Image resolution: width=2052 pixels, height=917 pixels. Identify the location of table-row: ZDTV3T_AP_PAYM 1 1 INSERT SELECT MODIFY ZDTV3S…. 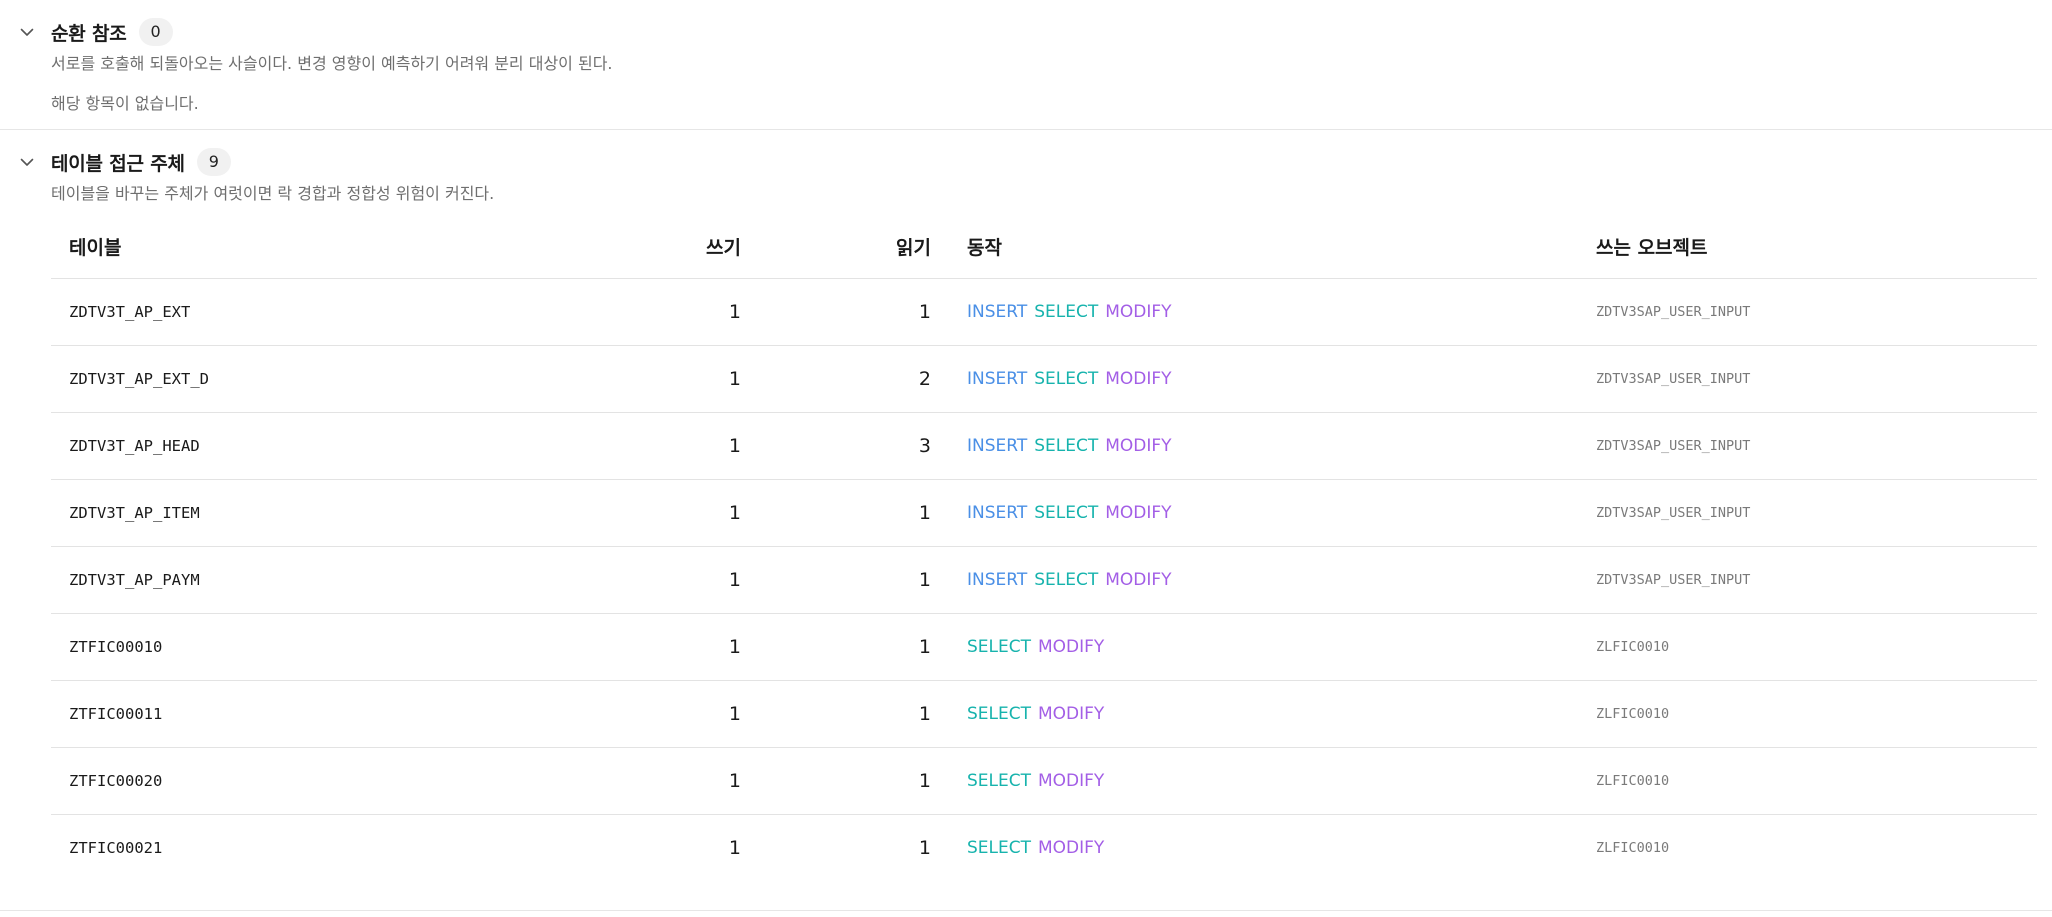
(1044, 580).